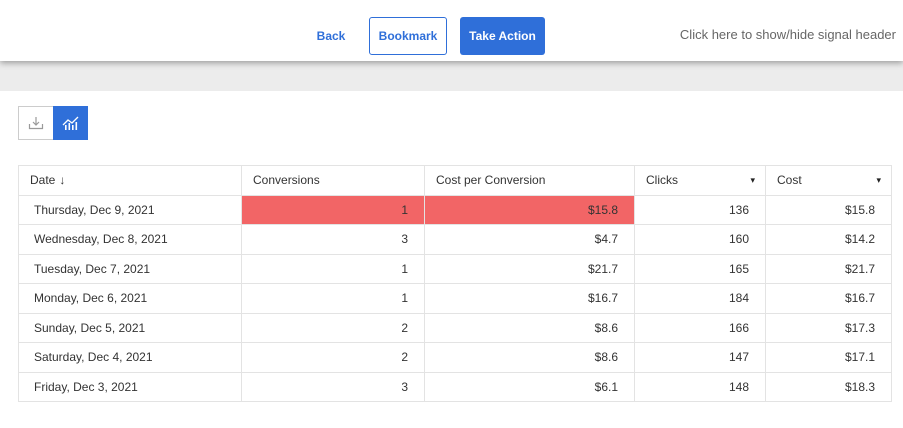 Image resolution: width=903 pixels, height=428 pixels. Describe the element at coordinates (529, 209) in the screenshot. I see `cell-cost-per-conversion: $15.8` at that location.